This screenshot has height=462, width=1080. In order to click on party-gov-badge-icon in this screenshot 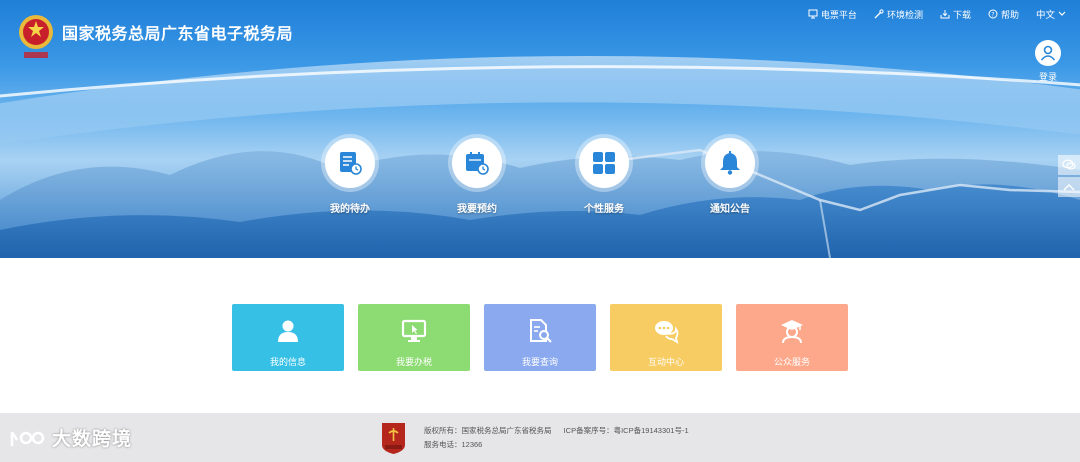, I will do `click(393, 438)`.